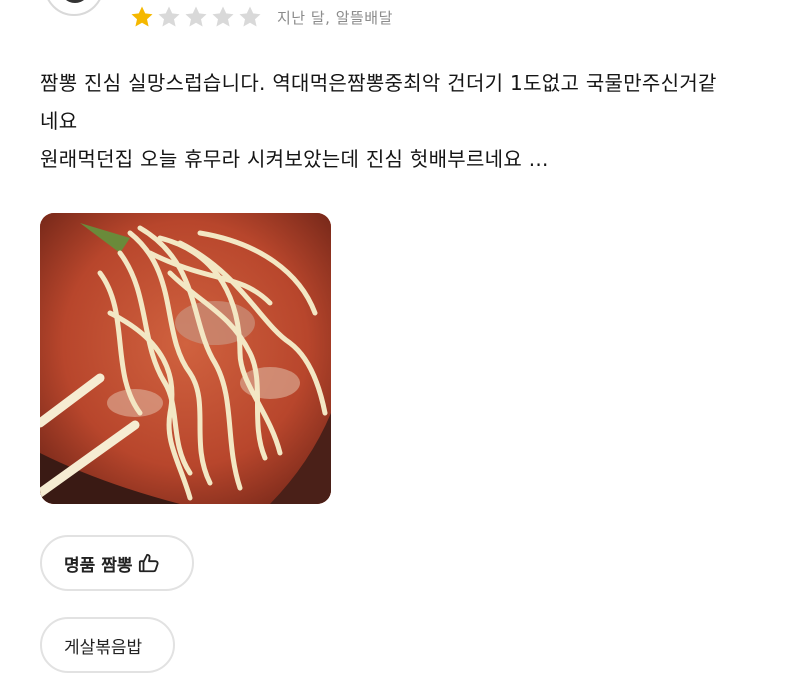 Image resolution: width=800 pixels, height=695 pixels. I want to click on reviewer-avatar, so click(74, 8).